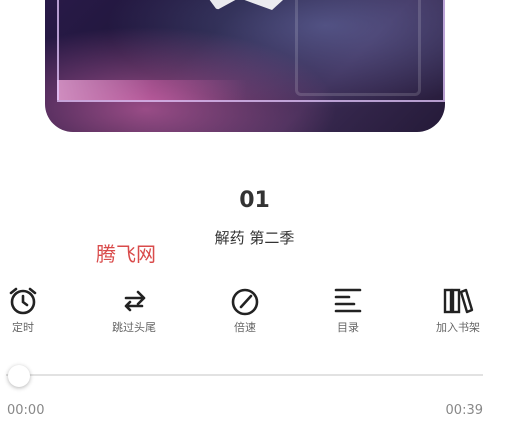  I want to click on total-time: 00:39, so click(464, 410).